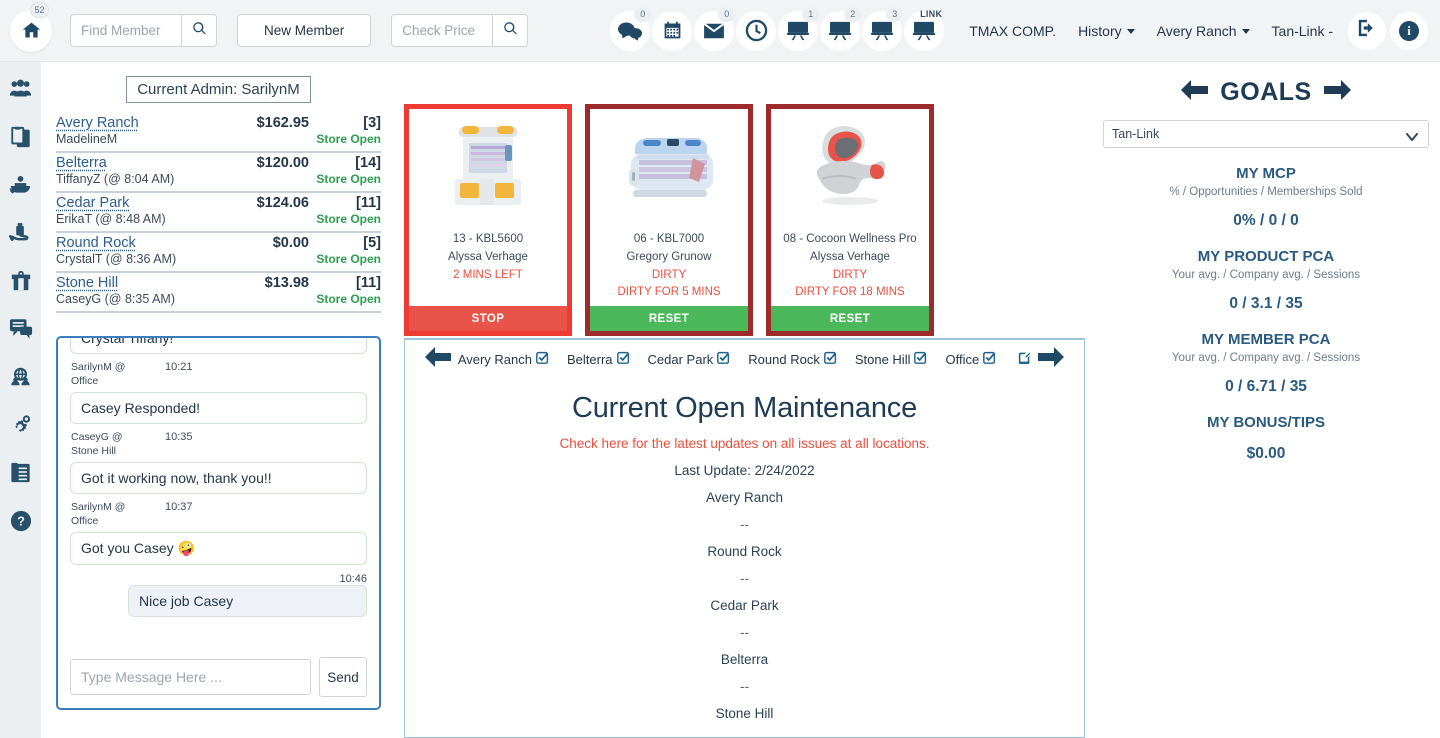 Image resolution: width=1440 pixels, height=738 pixels. Describe the element at coordinates (1022, 359) in the screenshot. I see `tab-add-note` at that location.